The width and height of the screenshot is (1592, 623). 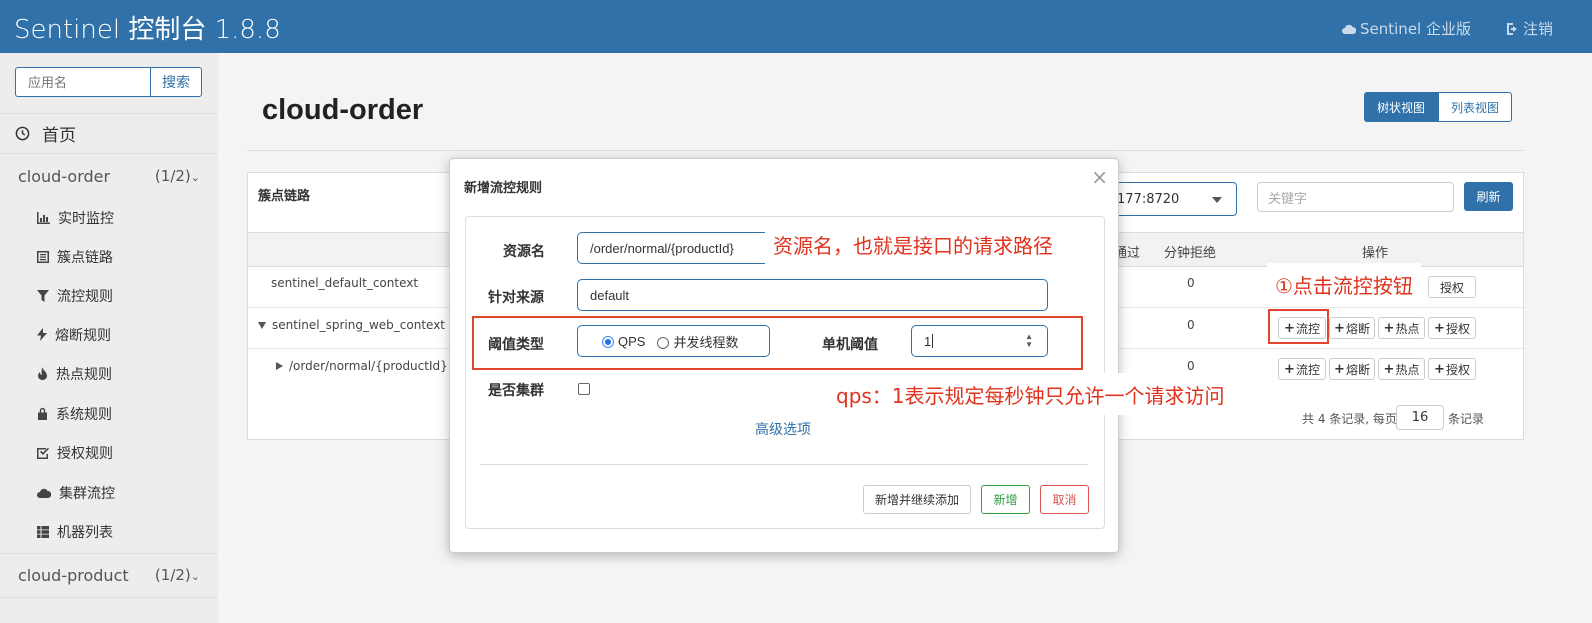 I want to click on resource-label: 资源名, so click(x=524, y=252).